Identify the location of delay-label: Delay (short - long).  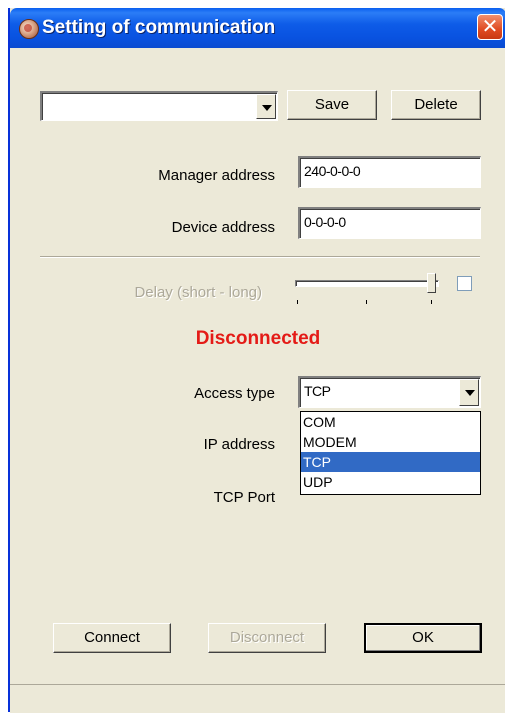
(198, 292).